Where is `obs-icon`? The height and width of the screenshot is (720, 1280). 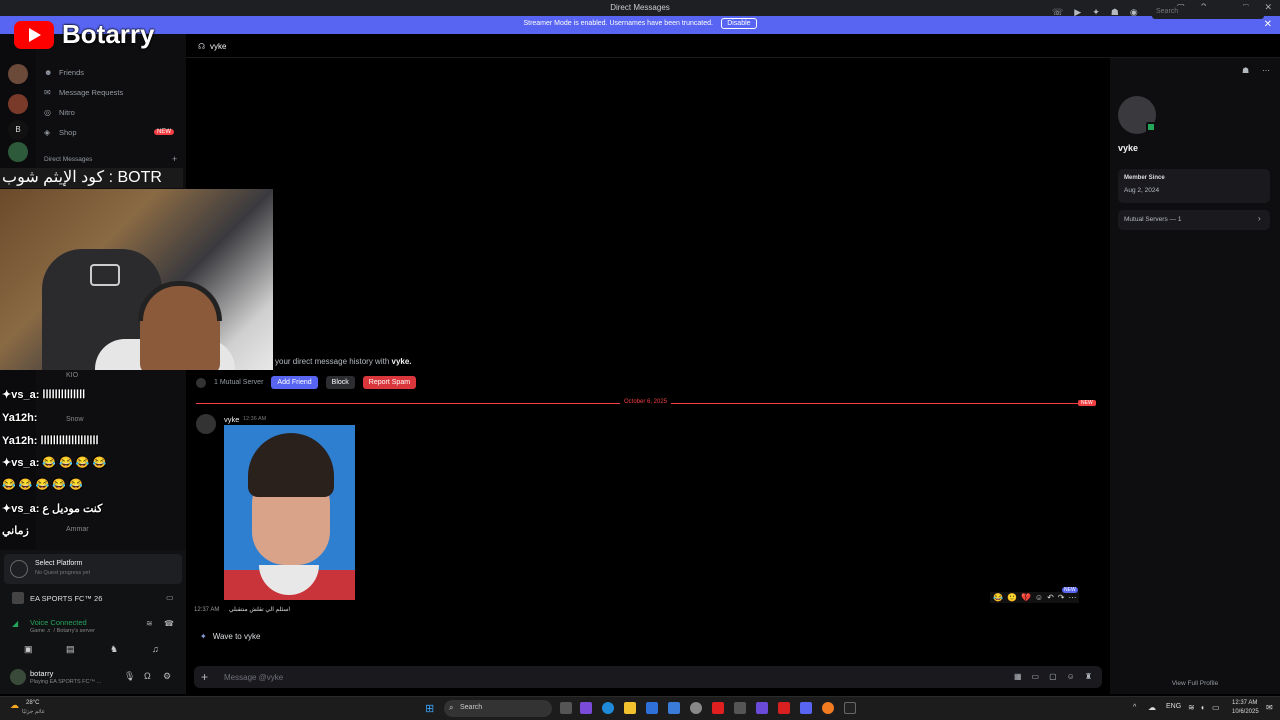
obs-icon is located at coordinates (828, 708).